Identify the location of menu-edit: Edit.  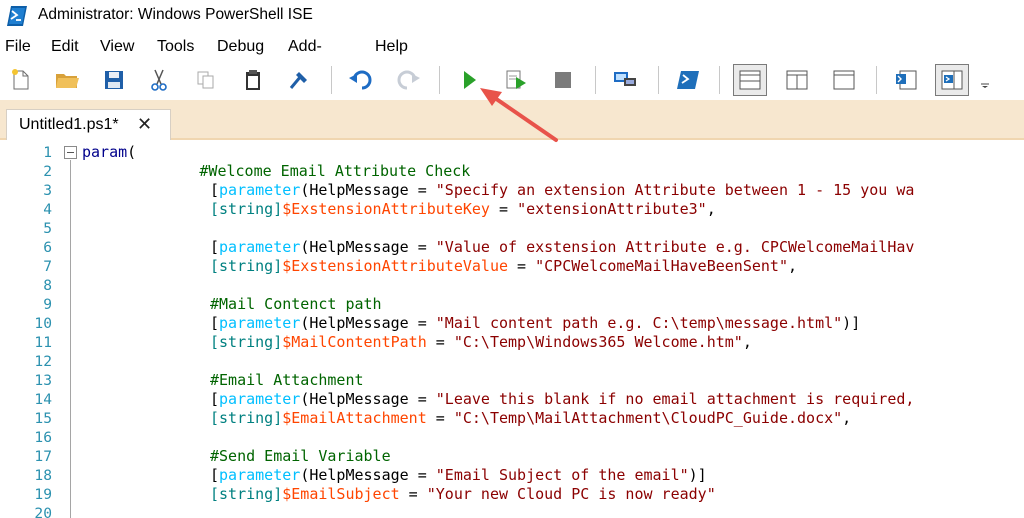
(65, 47).